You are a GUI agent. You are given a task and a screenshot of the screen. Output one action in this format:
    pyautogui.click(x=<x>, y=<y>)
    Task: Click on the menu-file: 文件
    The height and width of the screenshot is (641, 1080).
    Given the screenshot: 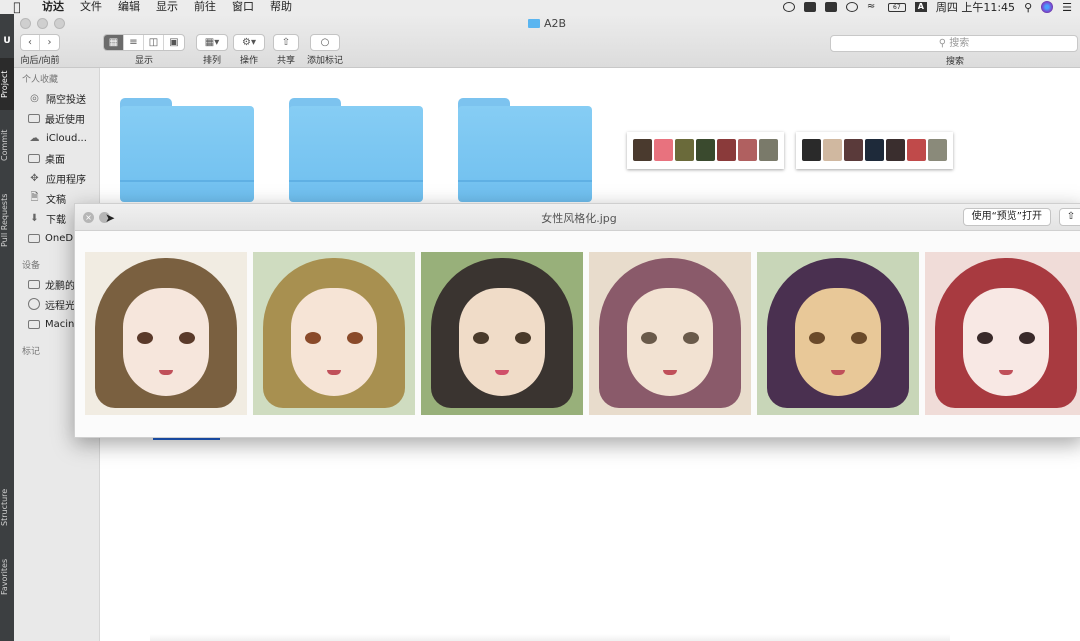 What is the action you would take?
    pyautogui.click(x=91, y=7)
    